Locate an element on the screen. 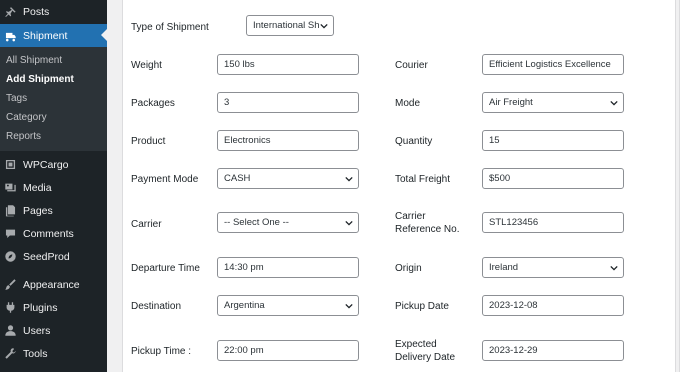 The width and height of the screenshot is (680, 372). origin-select: Ireland is located at coordinates (553, 267).